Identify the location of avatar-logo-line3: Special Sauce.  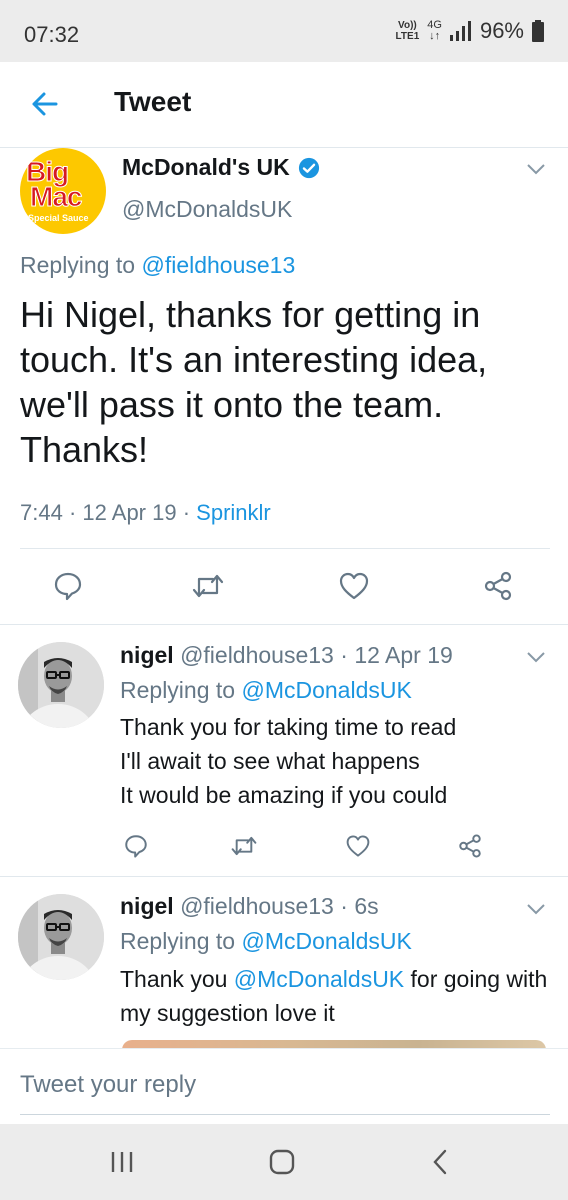
(58, 218).